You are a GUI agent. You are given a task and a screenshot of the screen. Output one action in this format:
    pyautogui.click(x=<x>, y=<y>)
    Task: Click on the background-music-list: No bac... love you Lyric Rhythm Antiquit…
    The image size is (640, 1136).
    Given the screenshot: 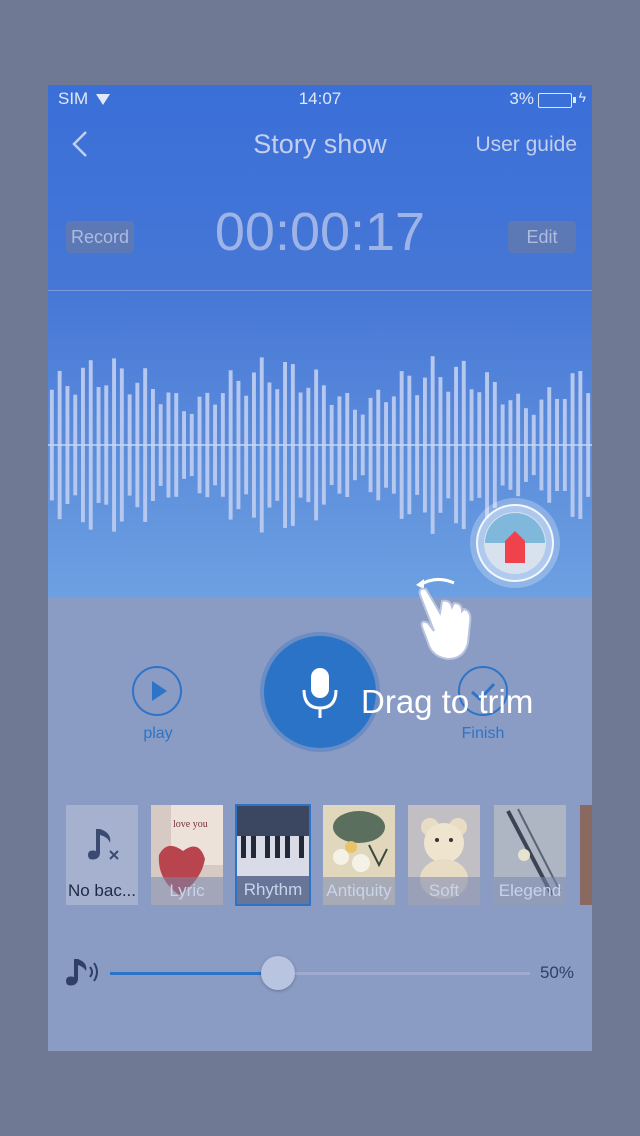 What is the action you would take?
    pyautogui.click(x=320, y=857)
    